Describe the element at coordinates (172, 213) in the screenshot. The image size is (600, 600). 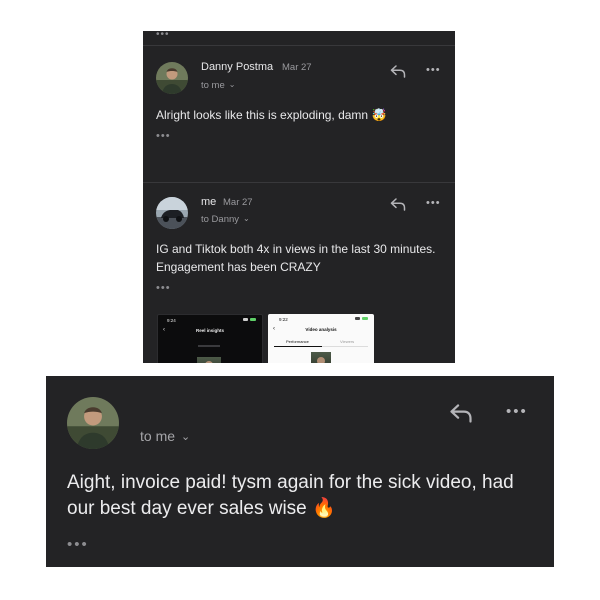
I see `avatar-me` at that location.